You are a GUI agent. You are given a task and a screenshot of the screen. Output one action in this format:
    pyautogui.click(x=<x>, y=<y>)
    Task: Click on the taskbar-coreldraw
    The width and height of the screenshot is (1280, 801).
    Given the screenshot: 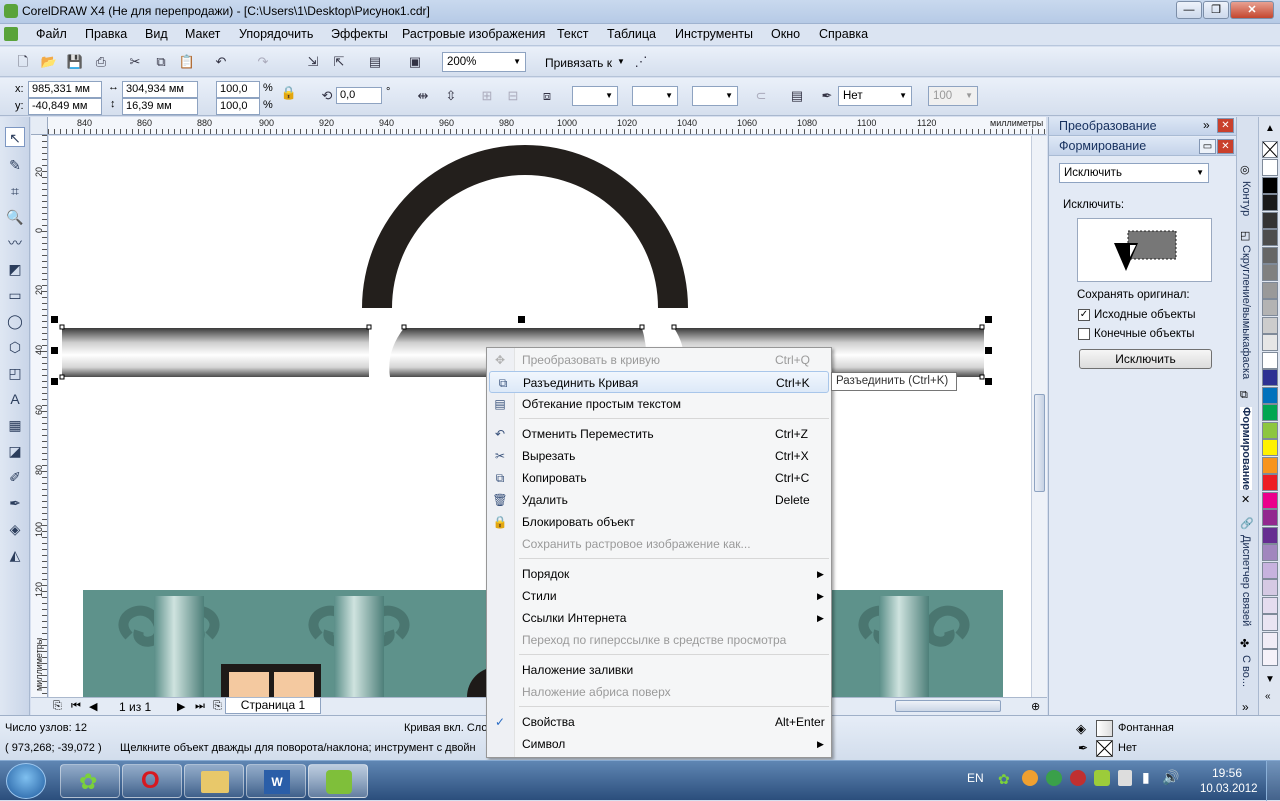 What is the action you would take?
    pyautogui.click(x=338, y=781)
    